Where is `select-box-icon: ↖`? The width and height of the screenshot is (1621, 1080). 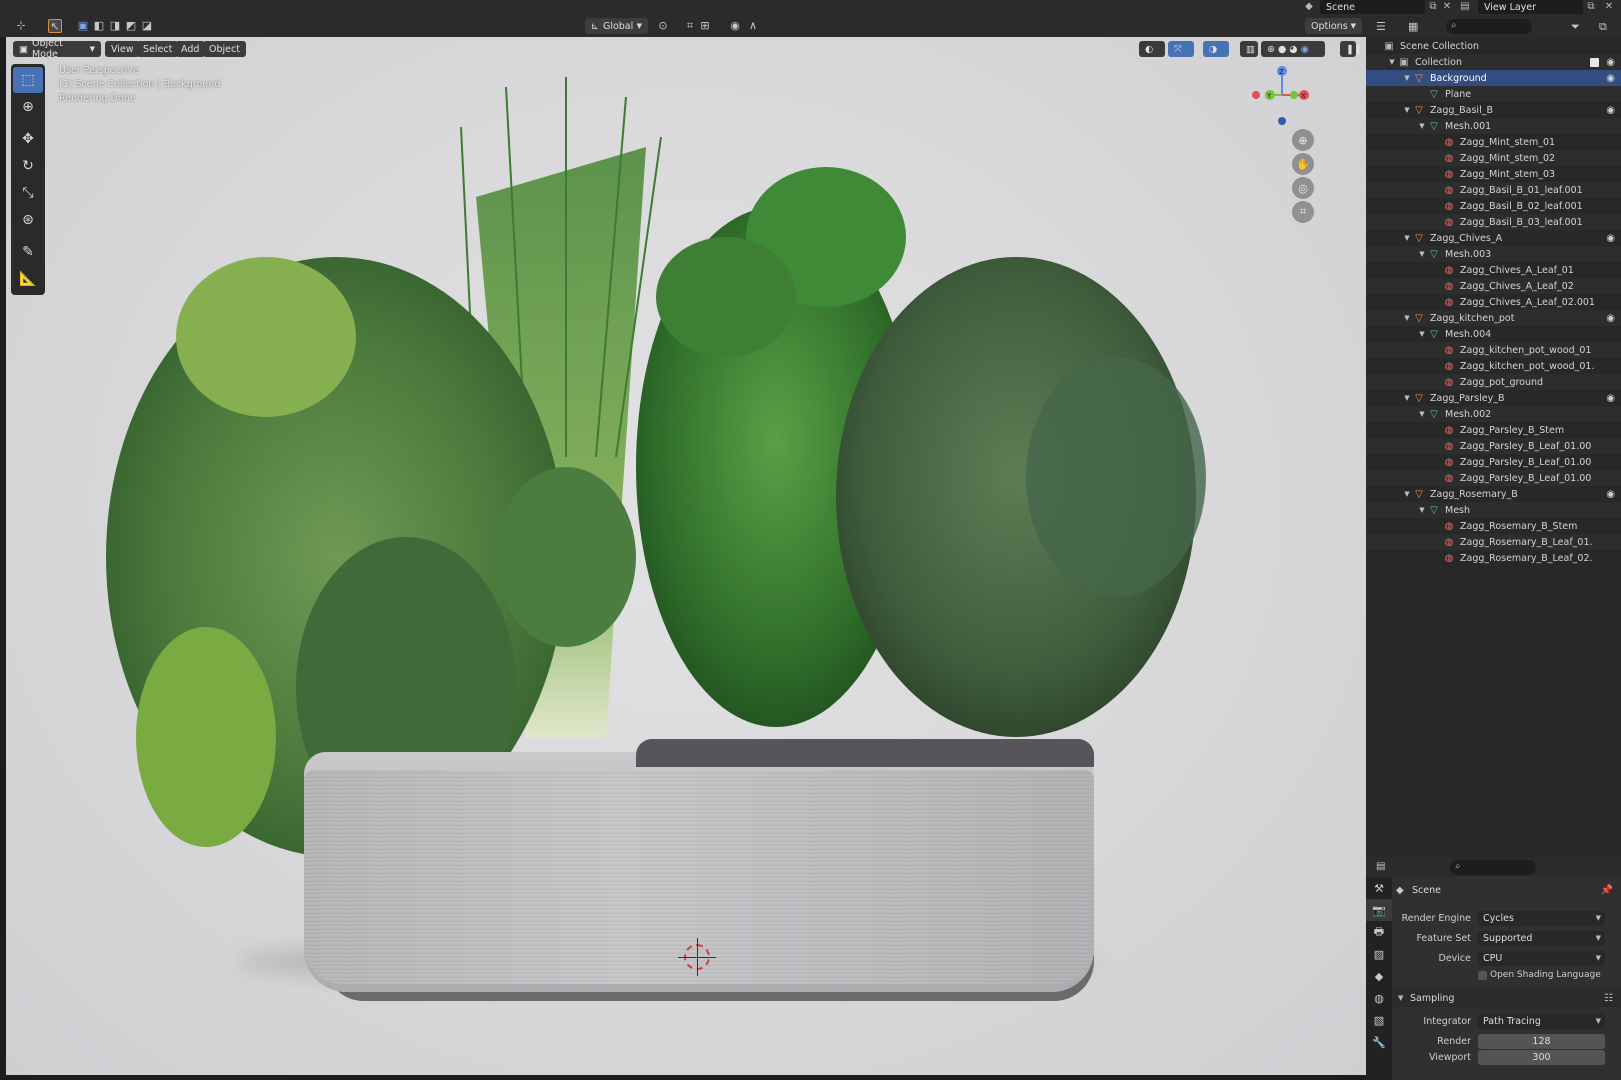 select-box-icon: ↖ is located at coordinates (55, 26).